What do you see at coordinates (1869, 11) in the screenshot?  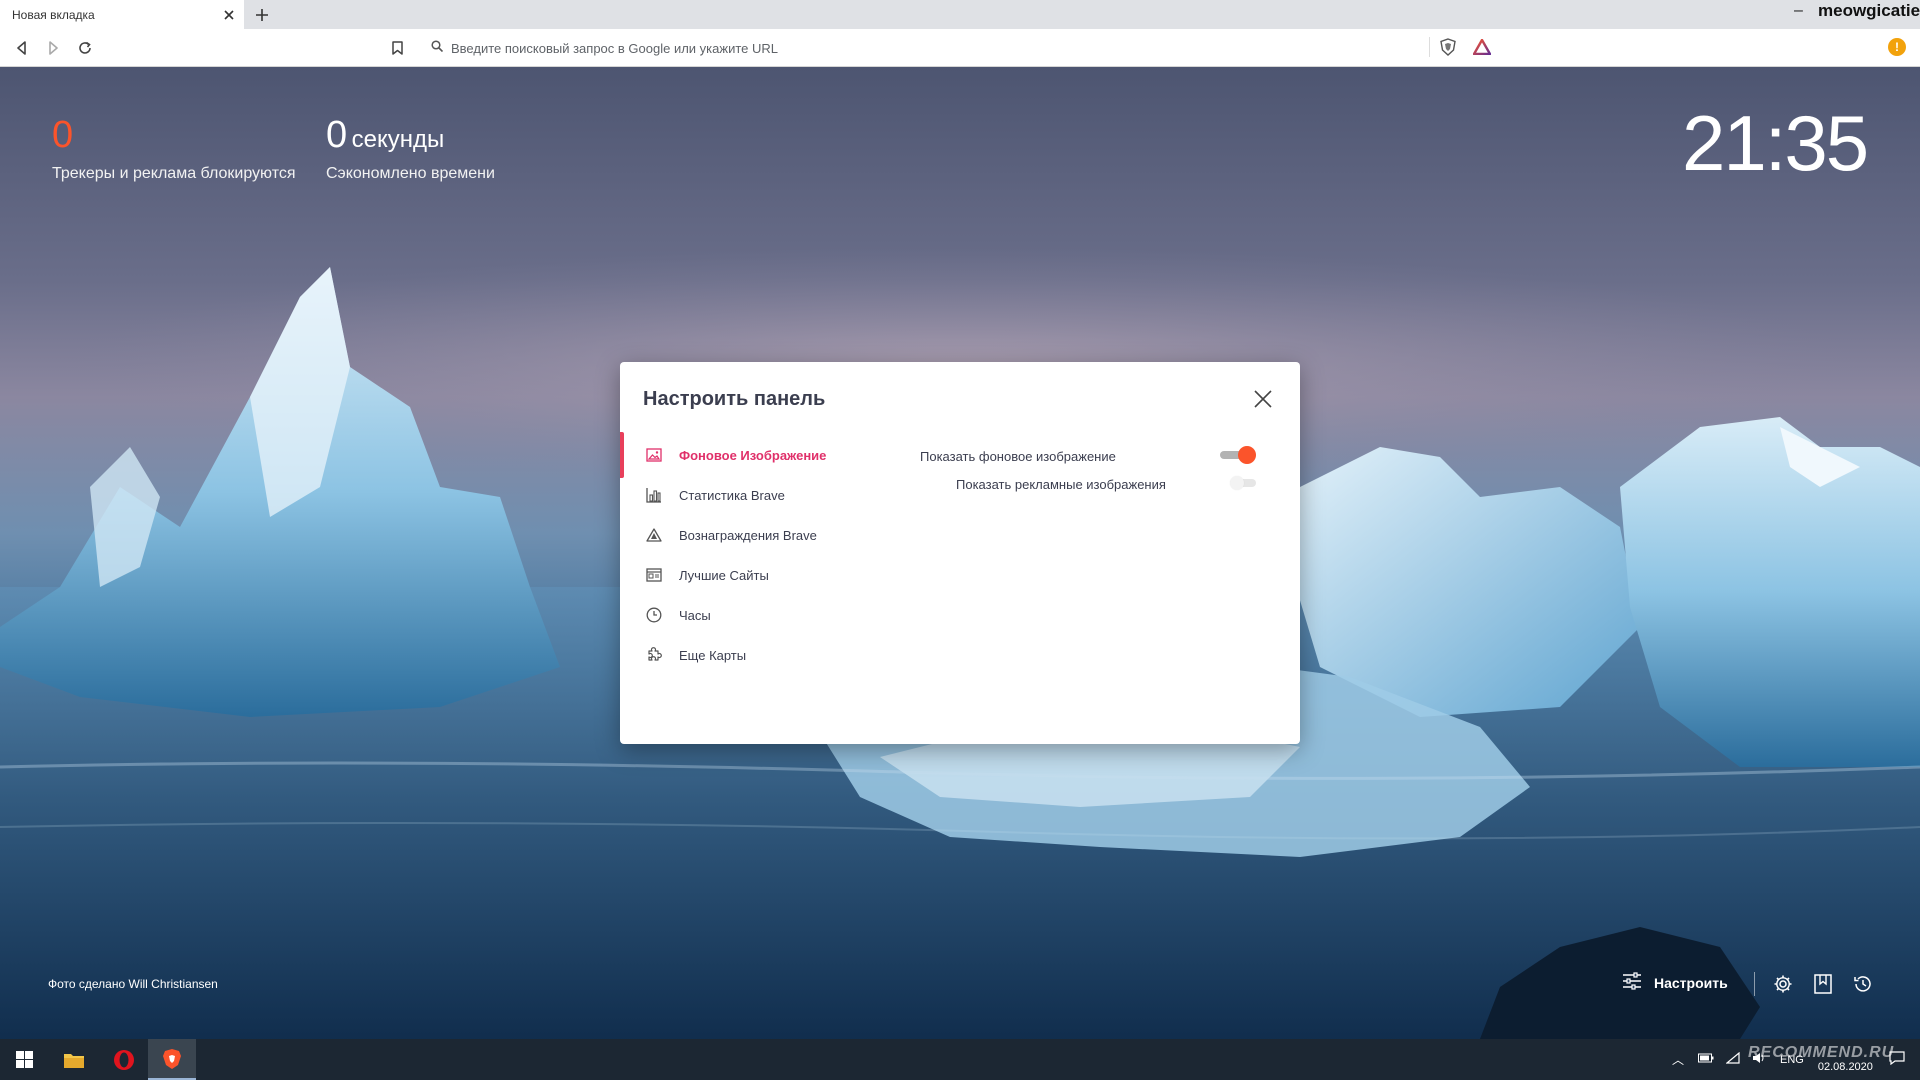 I see `profile-name: meowgicatie` at bounding box center [1869, 11].